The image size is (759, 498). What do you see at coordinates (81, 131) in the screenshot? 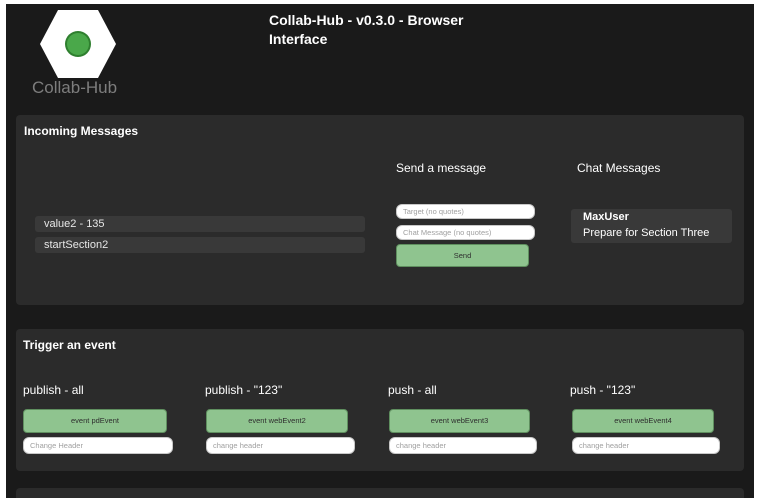
I see `incoming-messages-title: Incoming Messages` at bounding box center [81, 131].